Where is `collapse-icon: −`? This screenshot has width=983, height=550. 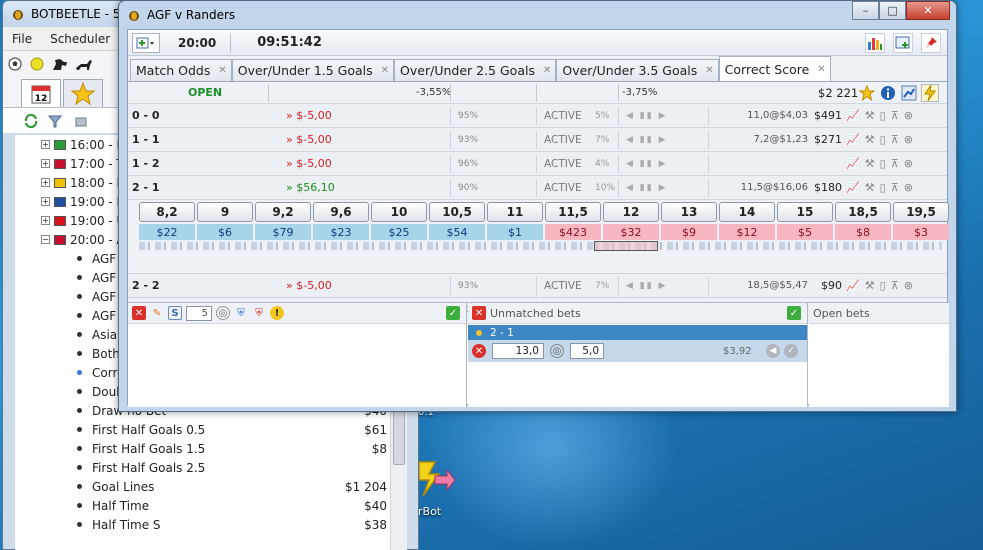 collapse-icon: − is located at coordinates (45, 239).